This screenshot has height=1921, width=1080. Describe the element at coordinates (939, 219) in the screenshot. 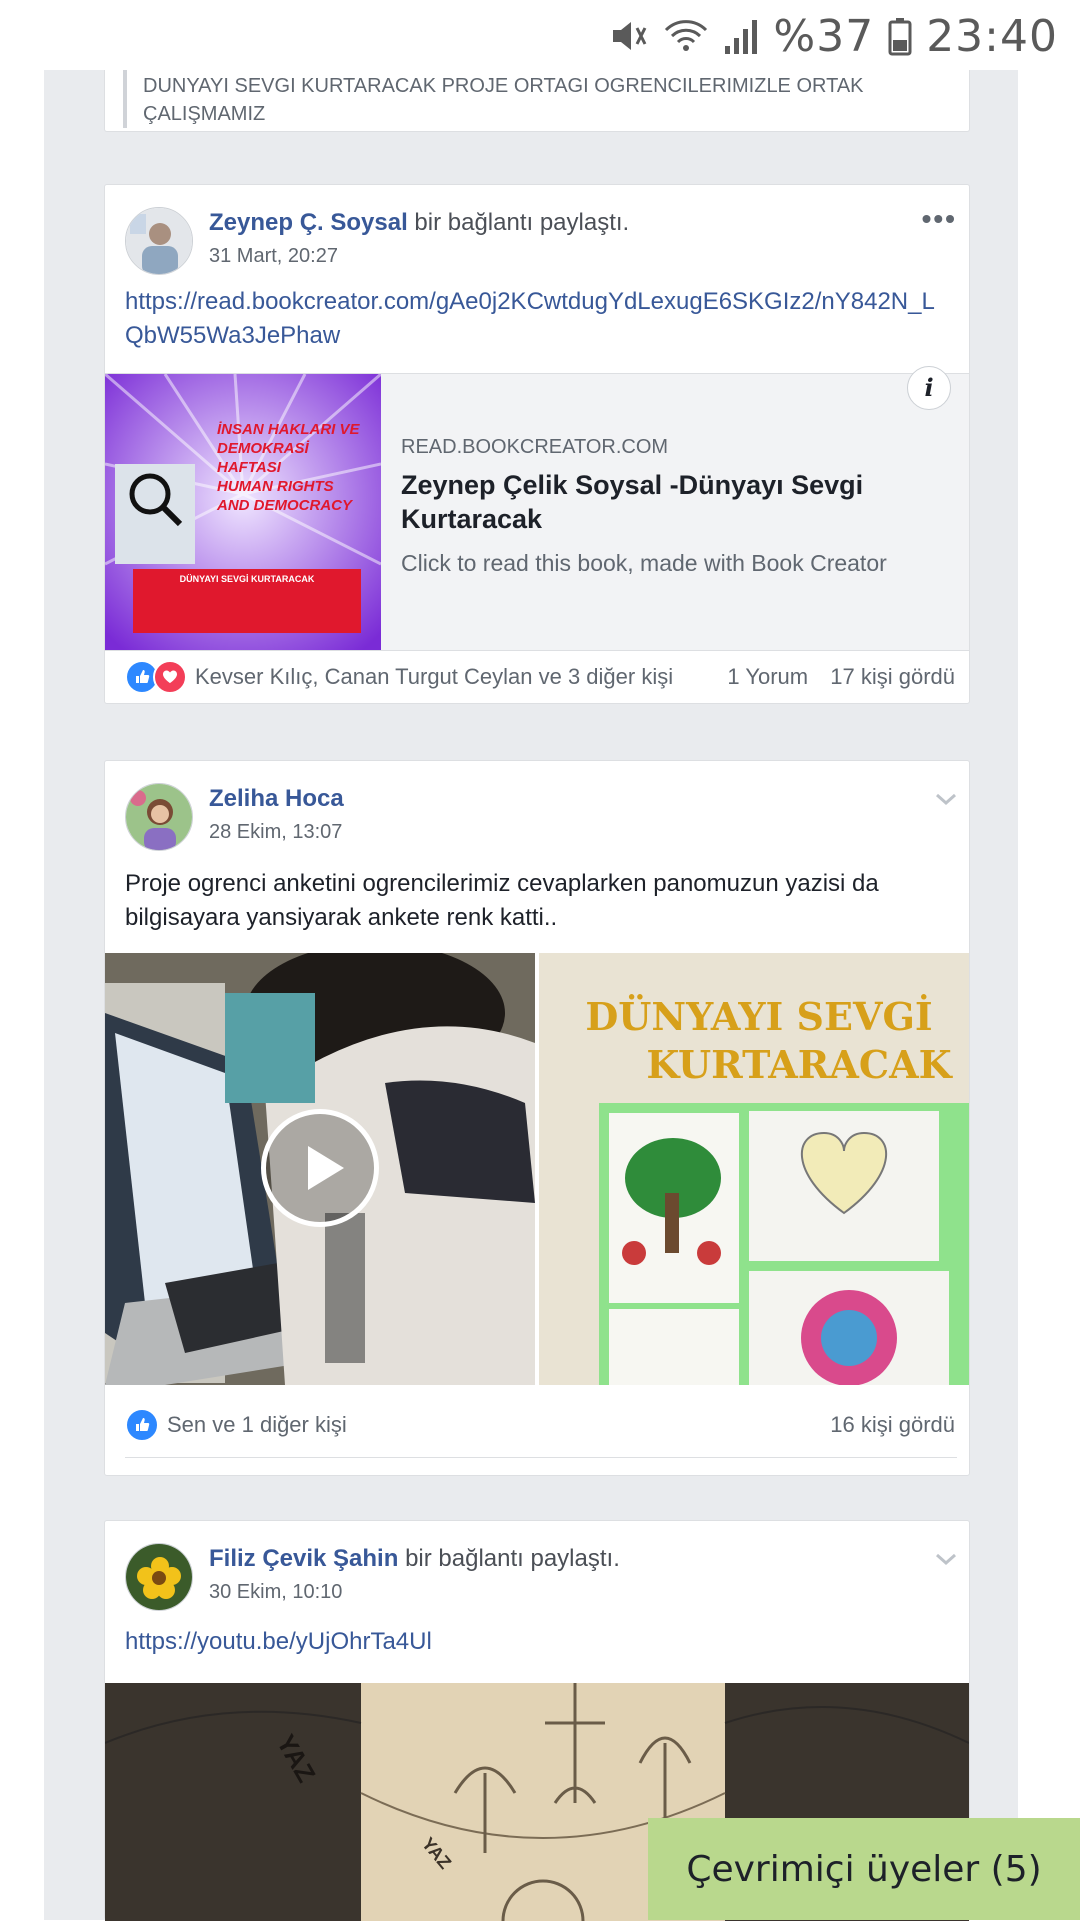

I see `more-options-icon: •••` at that location.